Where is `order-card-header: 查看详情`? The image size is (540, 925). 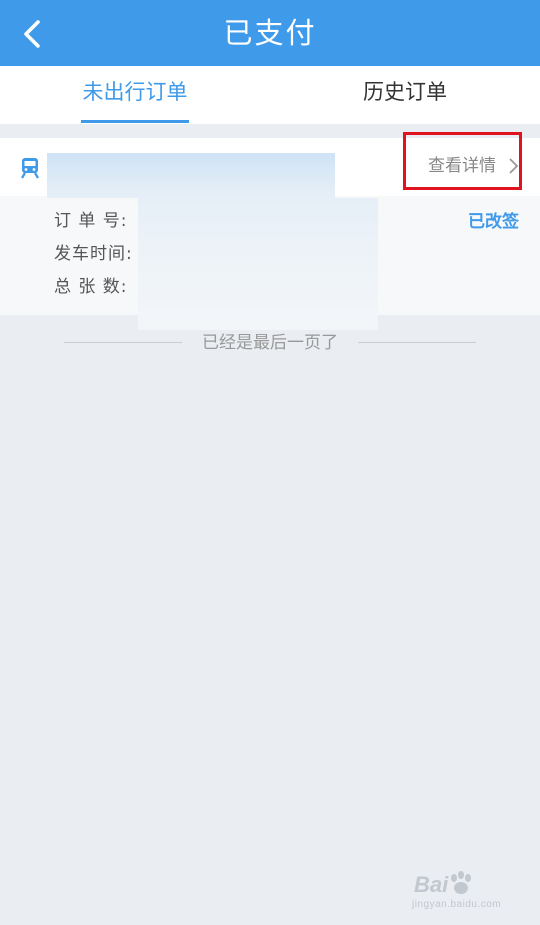 order-card-header: 查看详情 is located at coordinates (270, 165).